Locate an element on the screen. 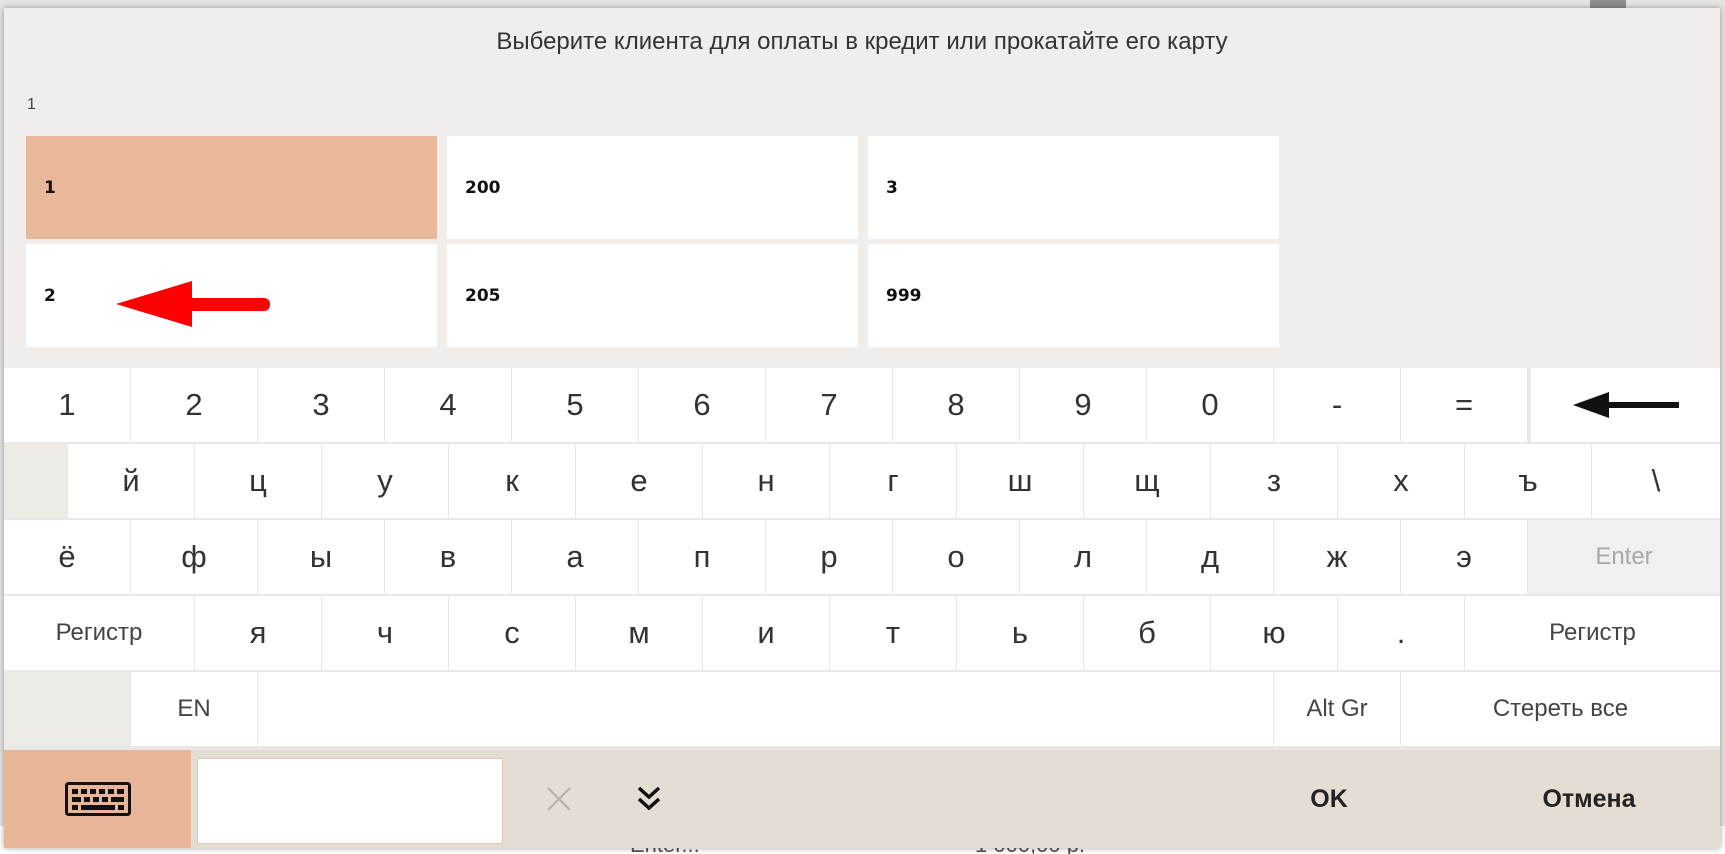 The width and height of the screenshot is (1725, 854). key: о is located at coordinates (956, 557).